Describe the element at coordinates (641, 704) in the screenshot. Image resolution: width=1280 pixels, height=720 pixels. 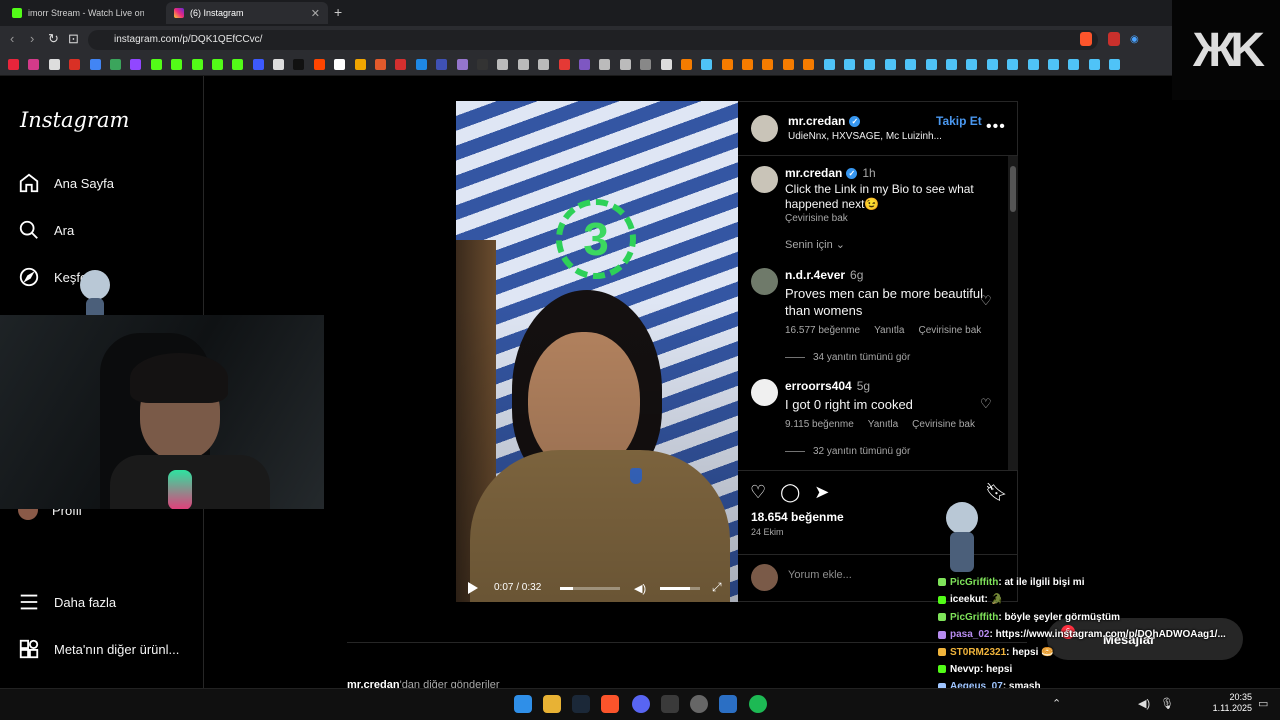
I see `discord-icon` at that location.